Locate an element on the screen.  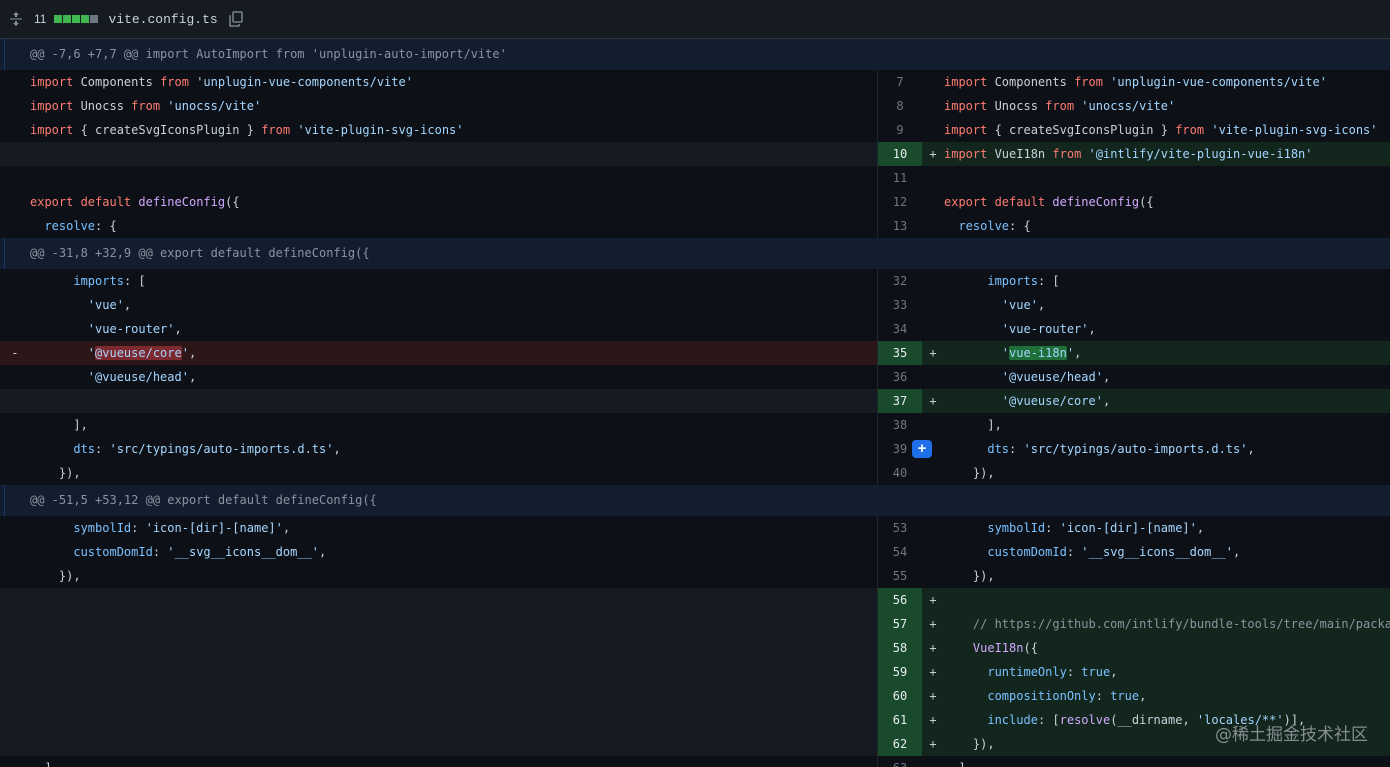
line-number: 38 is located at coordinates (900, 425).